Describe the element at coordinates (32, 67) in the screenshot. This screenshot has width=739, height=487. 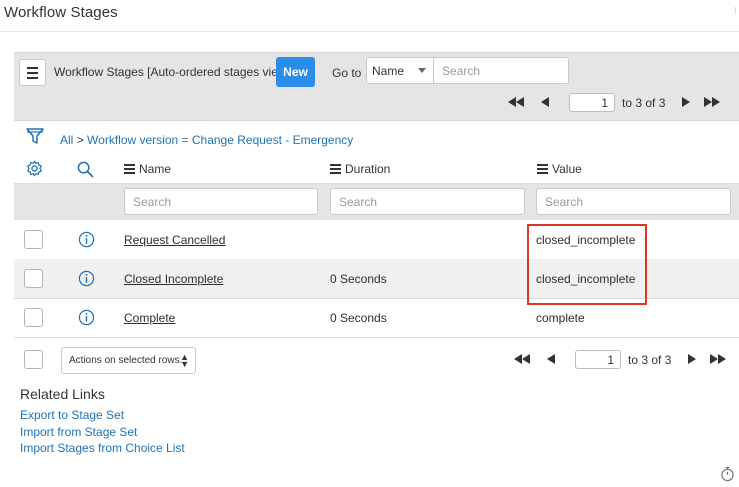
I see `hamburger-icon` at that location.